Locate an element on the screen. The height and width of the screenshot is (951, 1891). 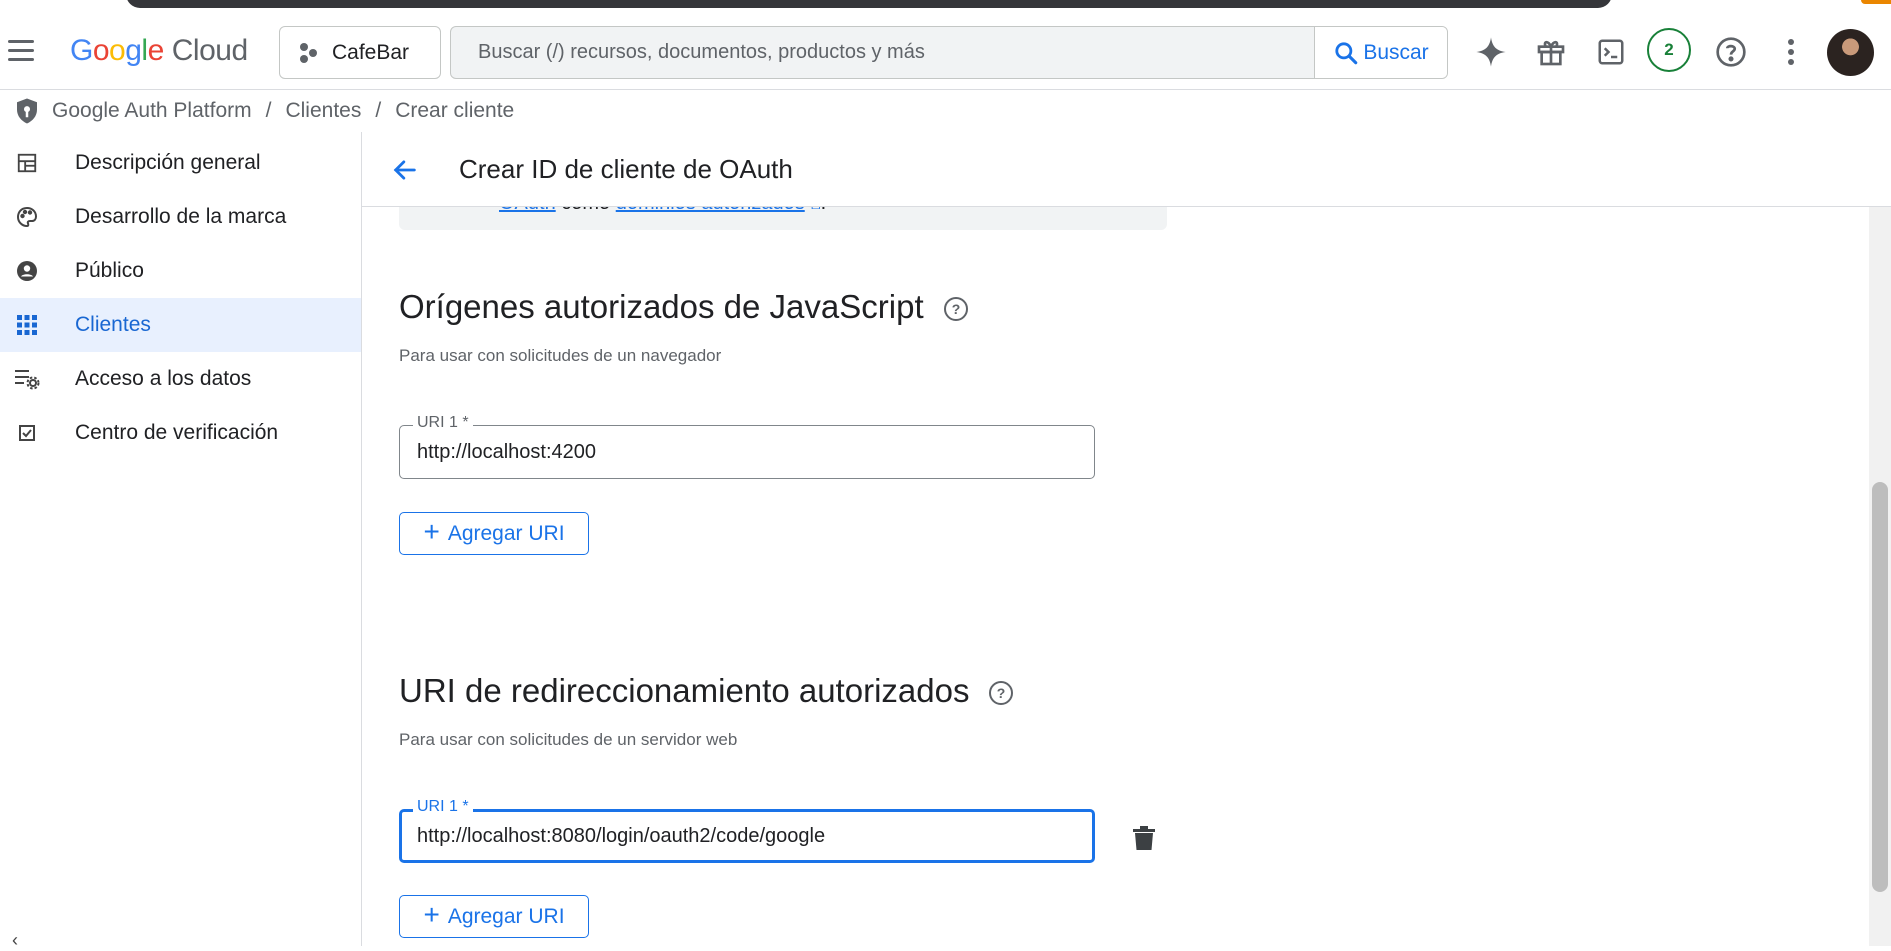
google-cloud-logo: Google Cloud is located at coordinates (159, 51).